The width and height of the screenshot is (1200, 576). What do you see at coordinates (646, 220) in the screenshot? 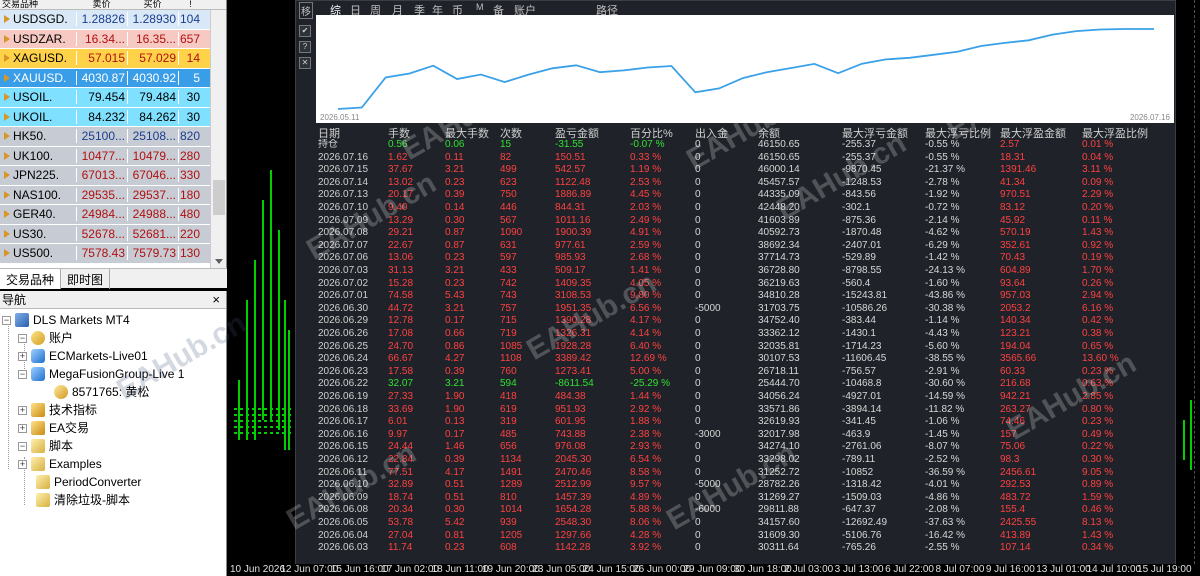
I see `table-cell: 2.49 %` at bounding box center [646, 220].